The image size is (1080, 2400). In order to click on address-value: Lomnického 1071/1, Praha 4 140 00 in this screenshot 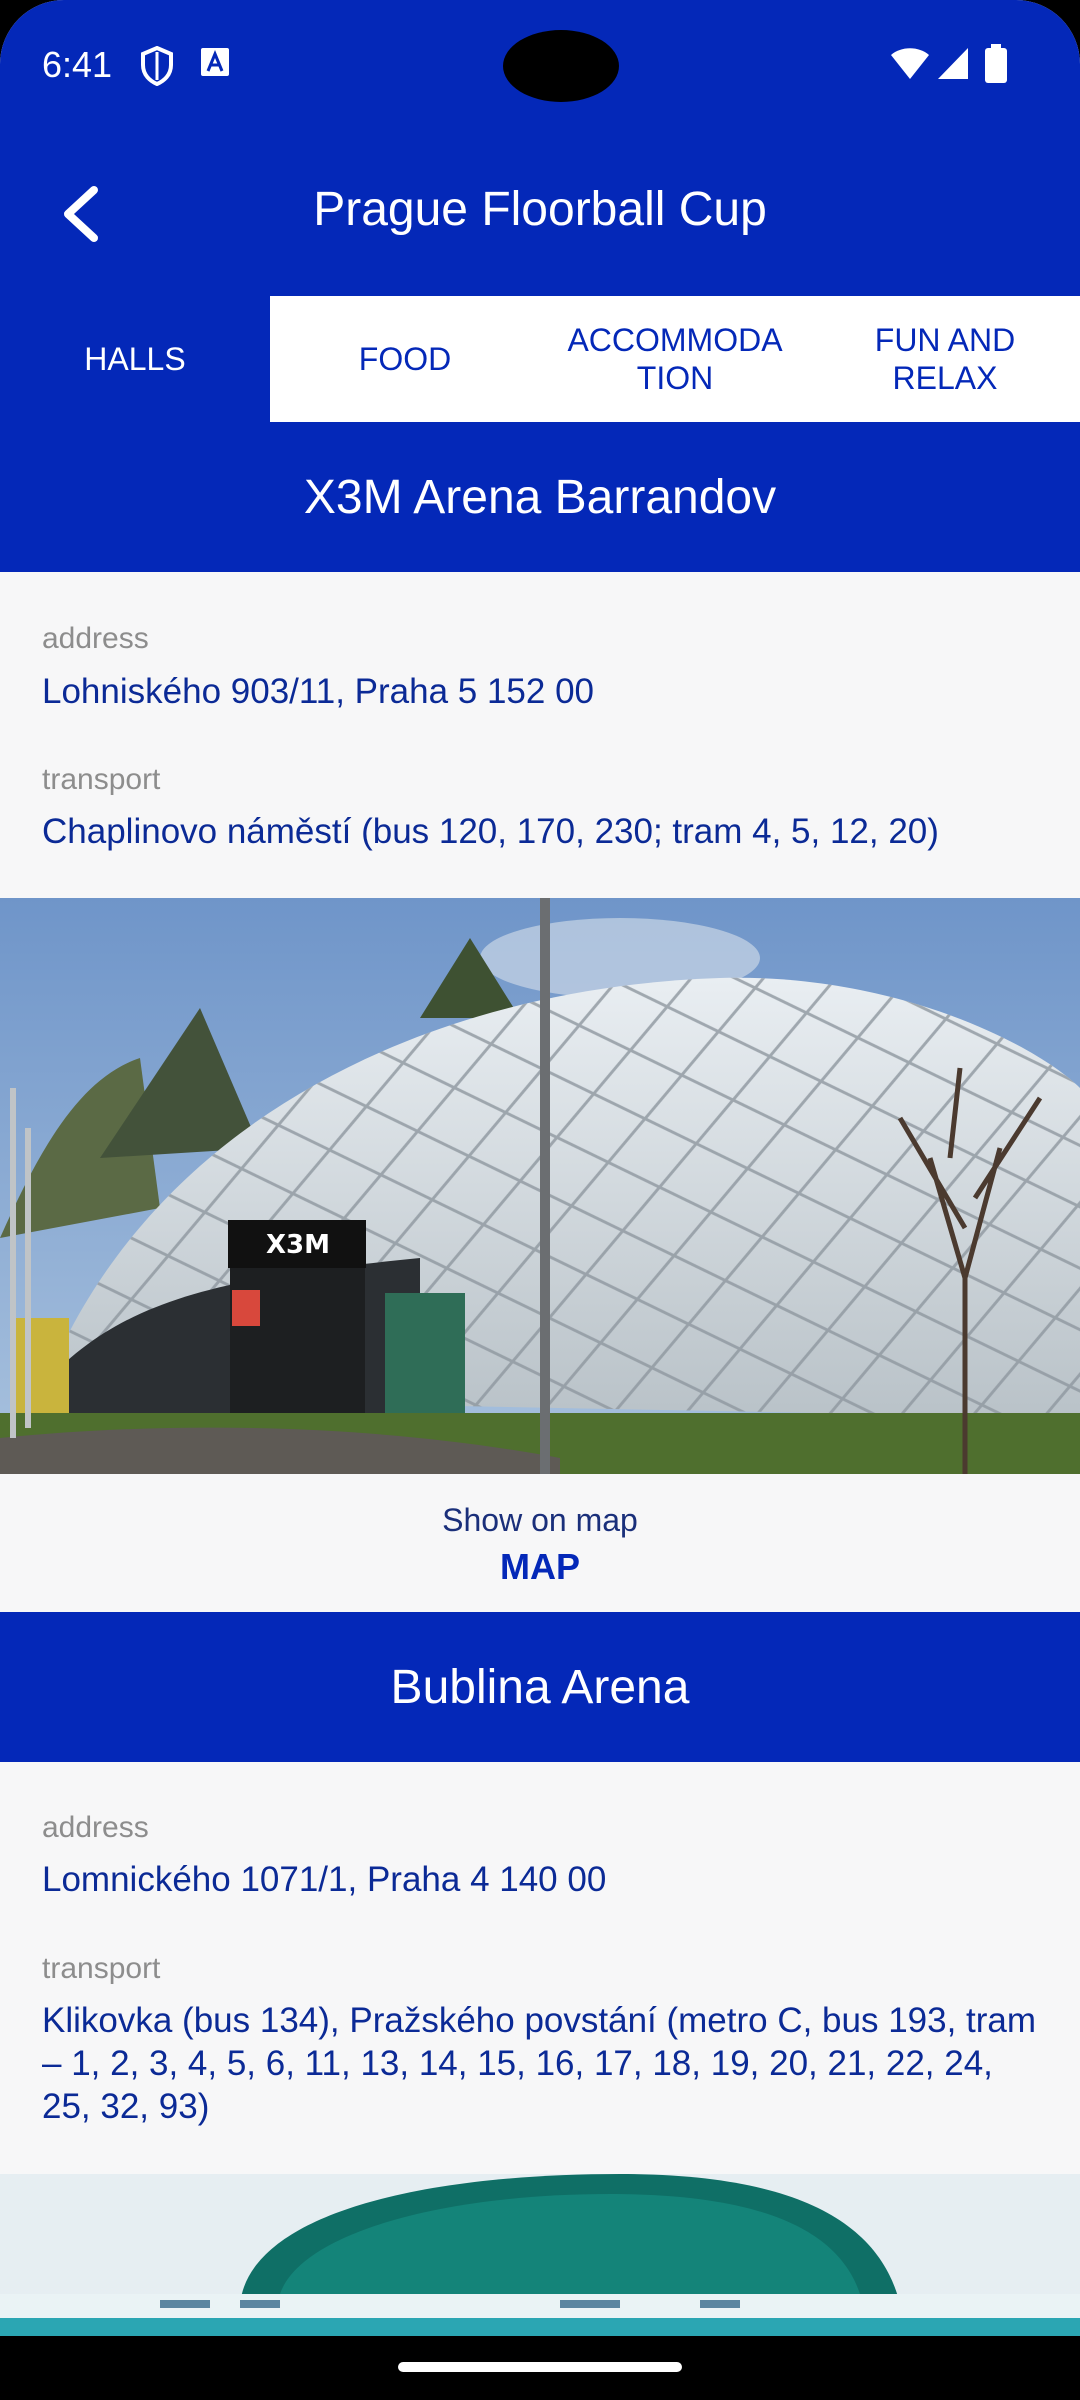, I will do `click(324, 1879)`.